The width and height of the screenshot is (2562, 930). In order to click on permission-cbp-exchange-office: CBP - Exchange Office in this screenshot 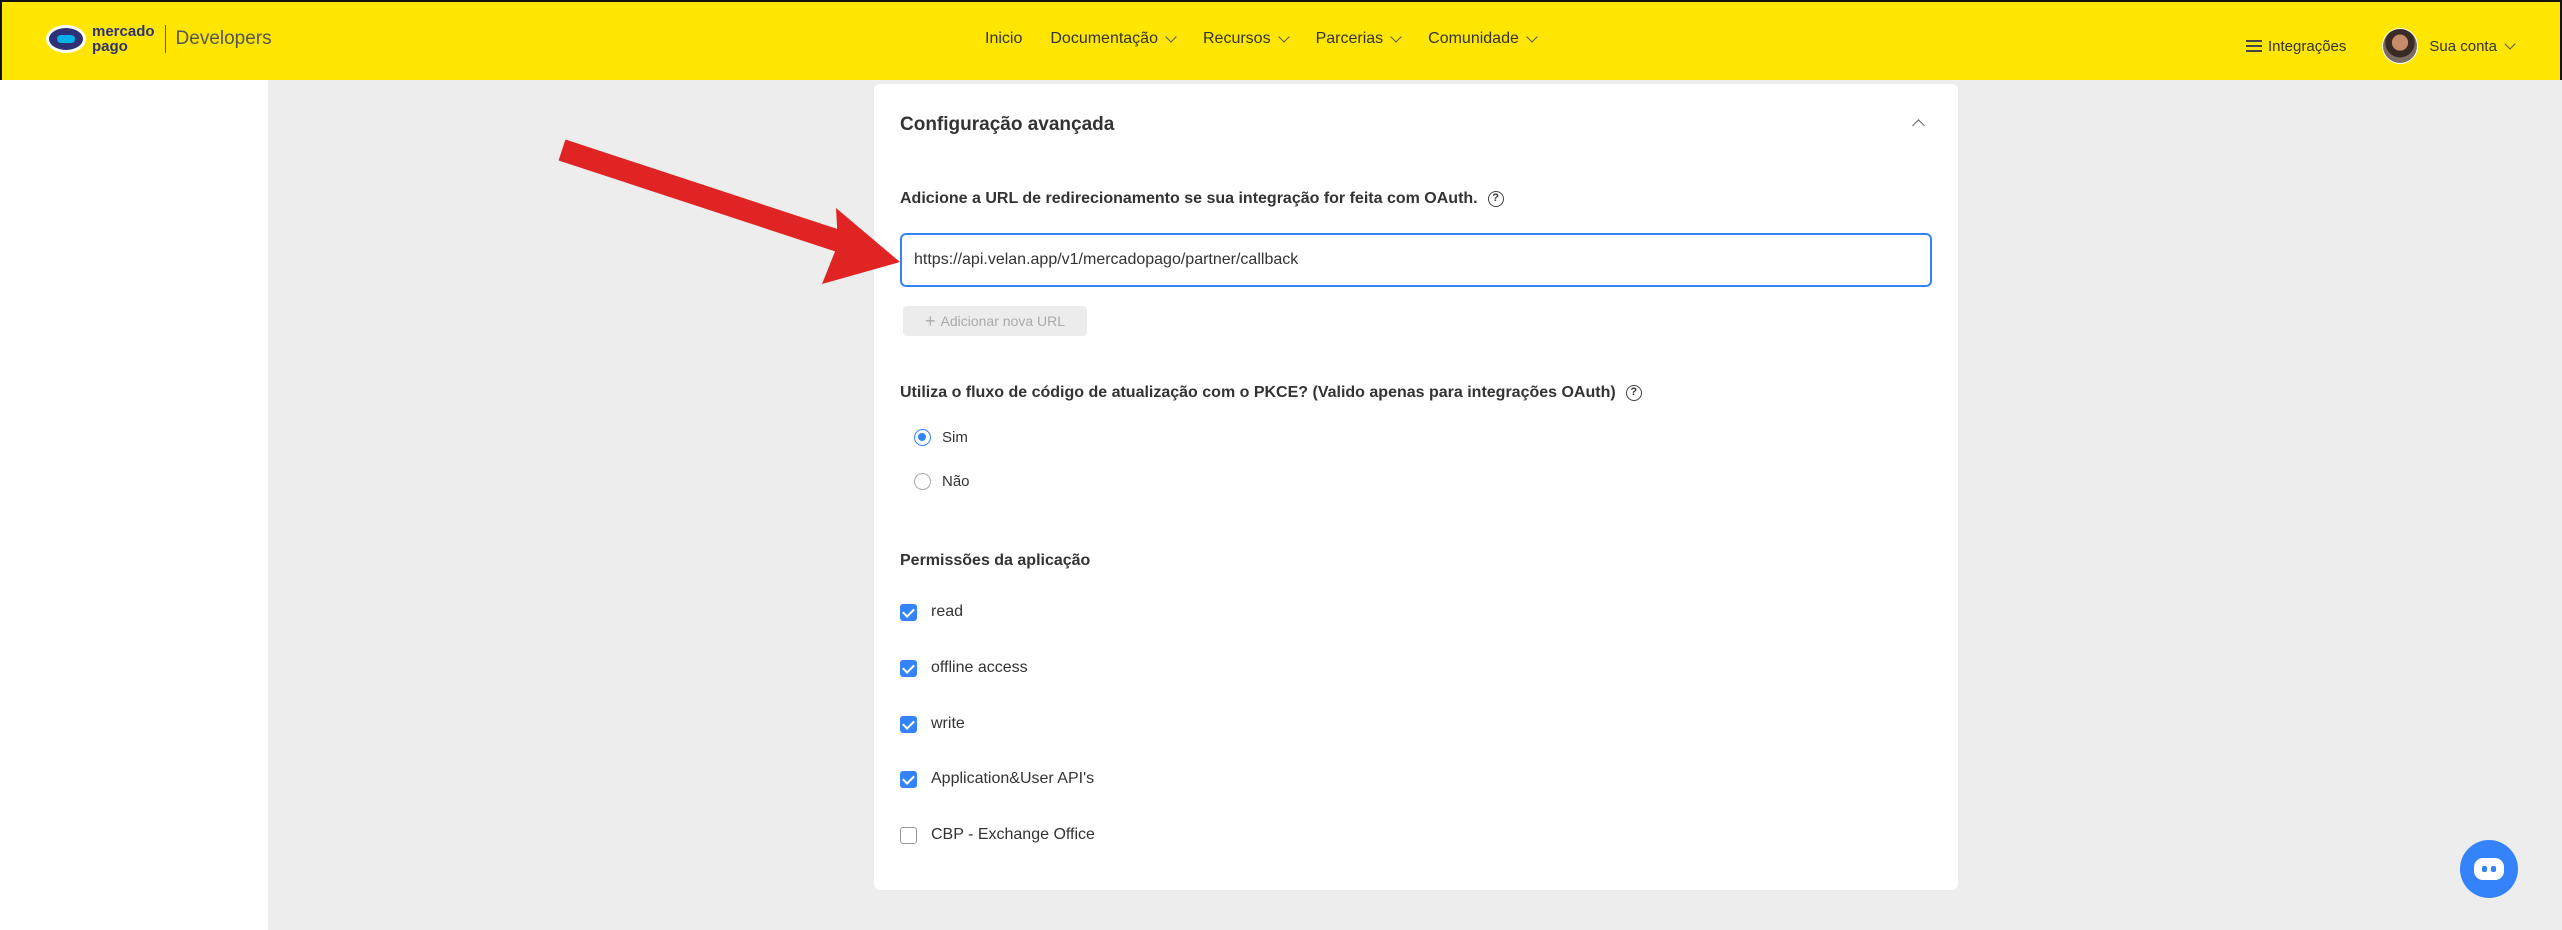, I will do `click(997, 835)`.